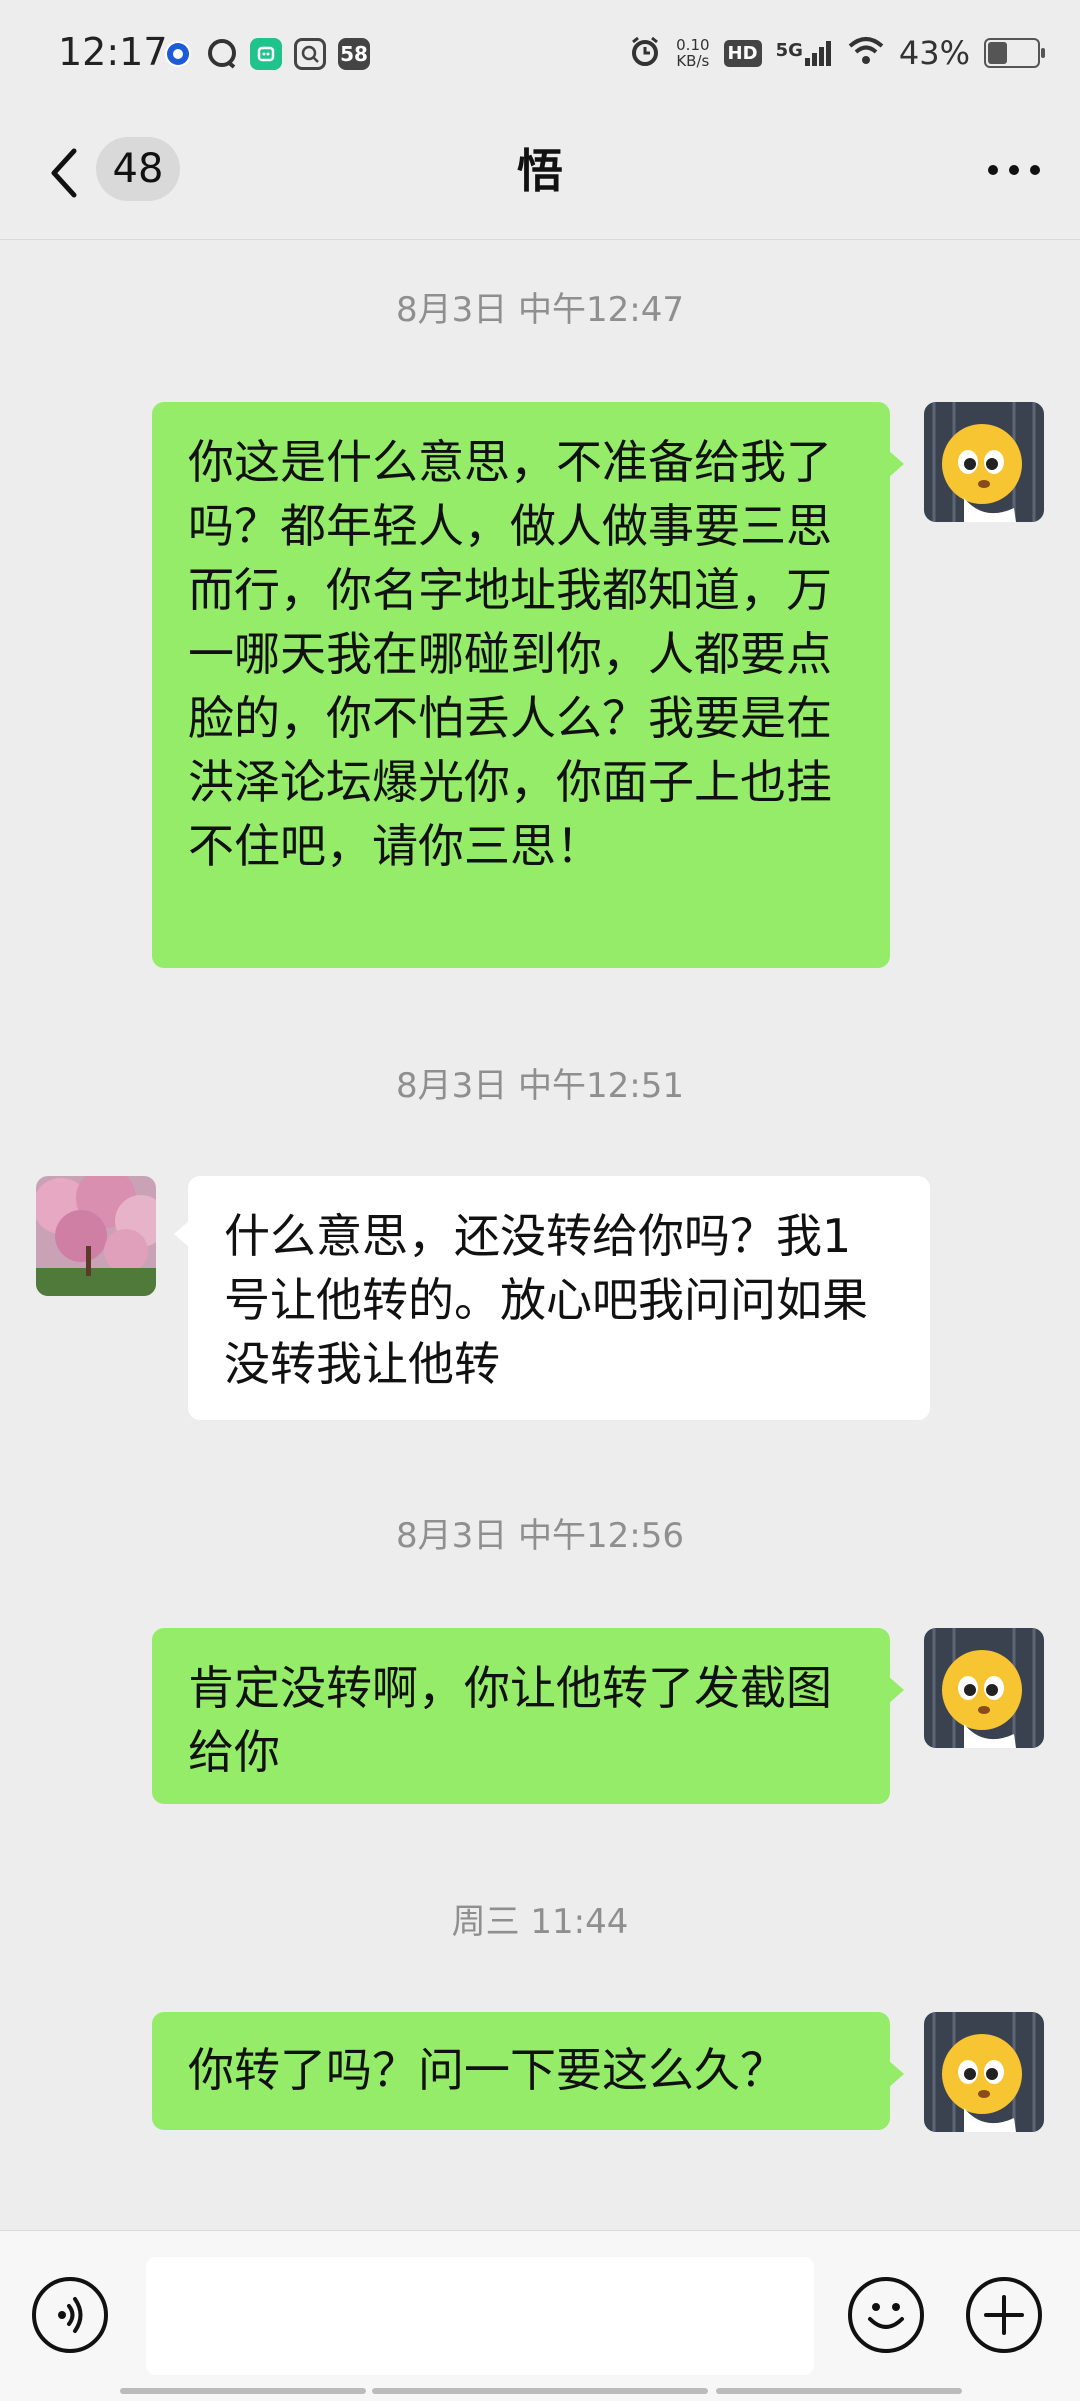  I want to click on alarm-icon, so click(645, 53).